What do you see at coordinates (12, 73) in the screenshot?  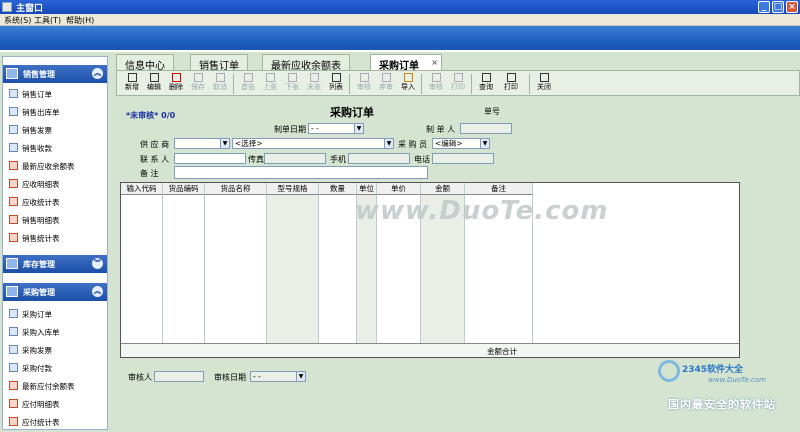 I see `sales-icon` at bounding box center [12, 73].